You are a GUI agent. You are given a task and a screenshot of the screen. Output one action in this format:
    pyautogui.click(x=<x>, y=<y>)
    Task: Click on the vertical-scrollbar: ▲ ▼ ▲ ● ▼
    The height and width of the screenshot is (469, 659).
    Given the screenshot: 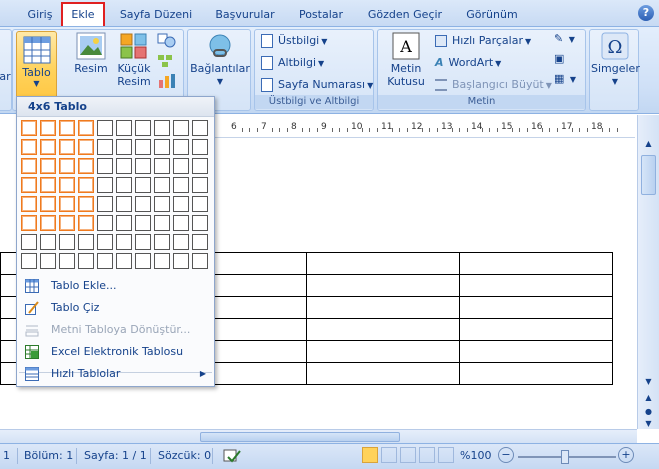 What is the action you would take?
    pyautogui.click(x=648, y=272)
    